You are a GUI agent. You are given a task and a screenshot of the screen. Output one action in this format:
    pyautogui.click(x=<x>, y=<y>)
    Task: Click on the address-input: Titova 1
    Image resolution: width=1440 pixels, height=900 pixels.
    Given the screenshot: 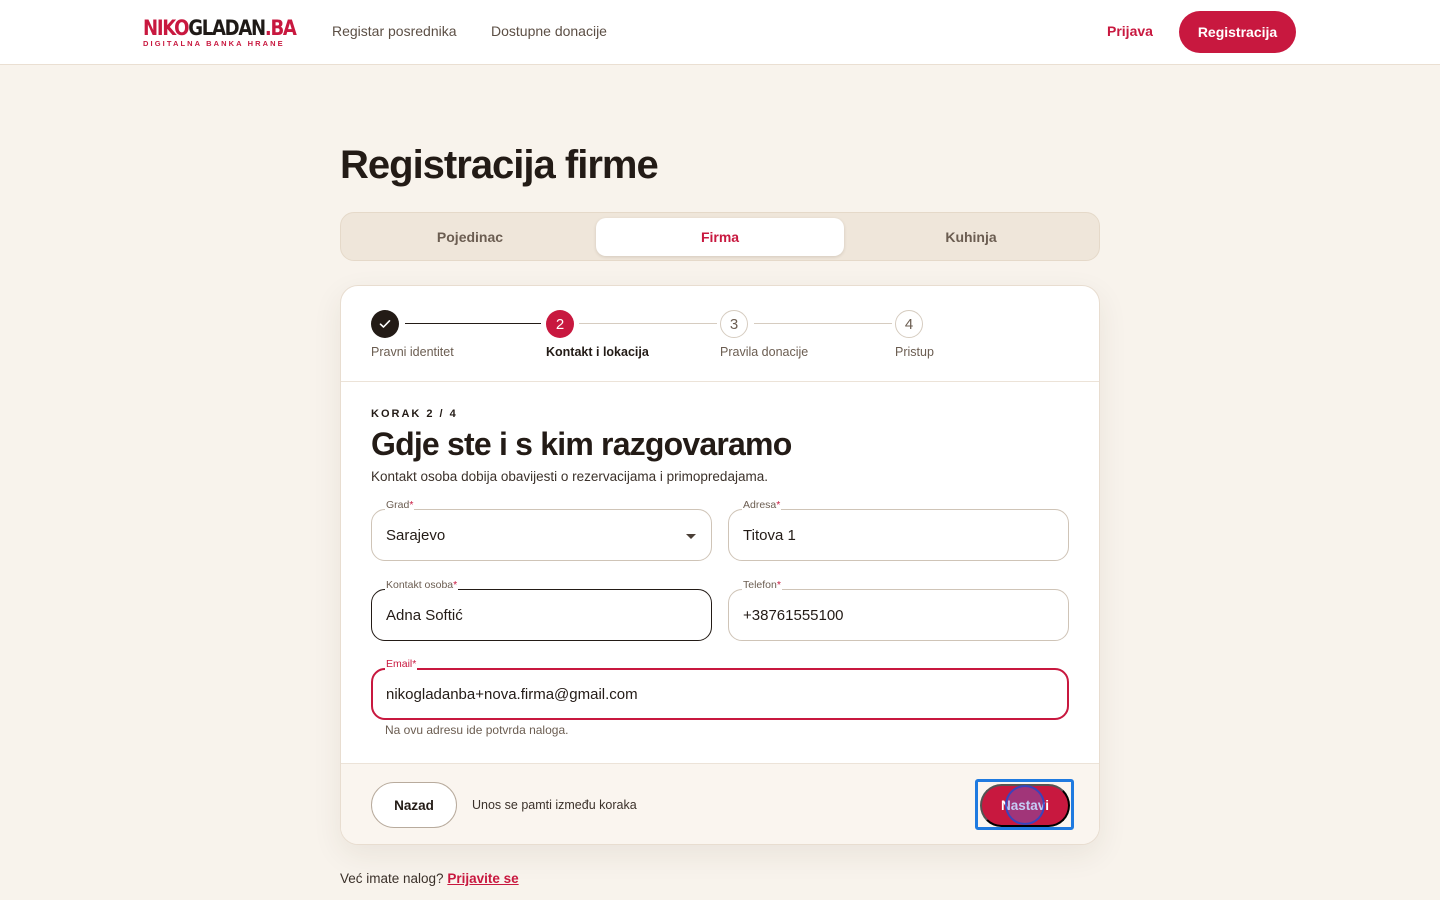 What is the action you would take?
    pyautogui.click(x=898, y=535)
    